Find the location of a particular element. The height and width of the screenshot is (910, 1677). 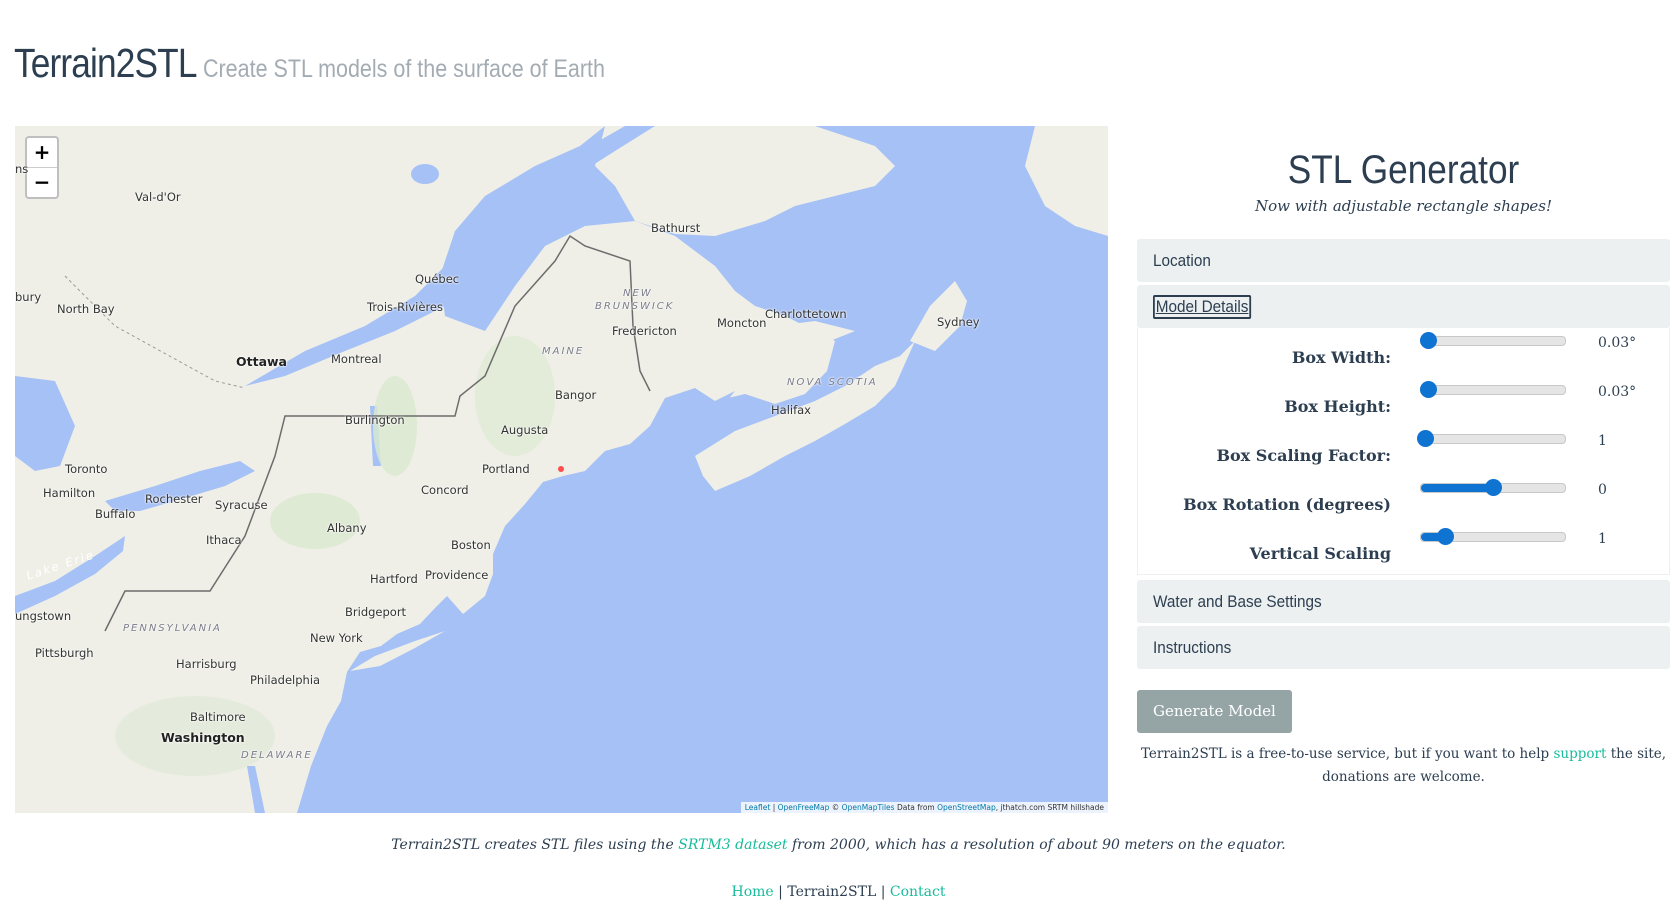

map-label: Halifax is located at coordinates (791, 410).